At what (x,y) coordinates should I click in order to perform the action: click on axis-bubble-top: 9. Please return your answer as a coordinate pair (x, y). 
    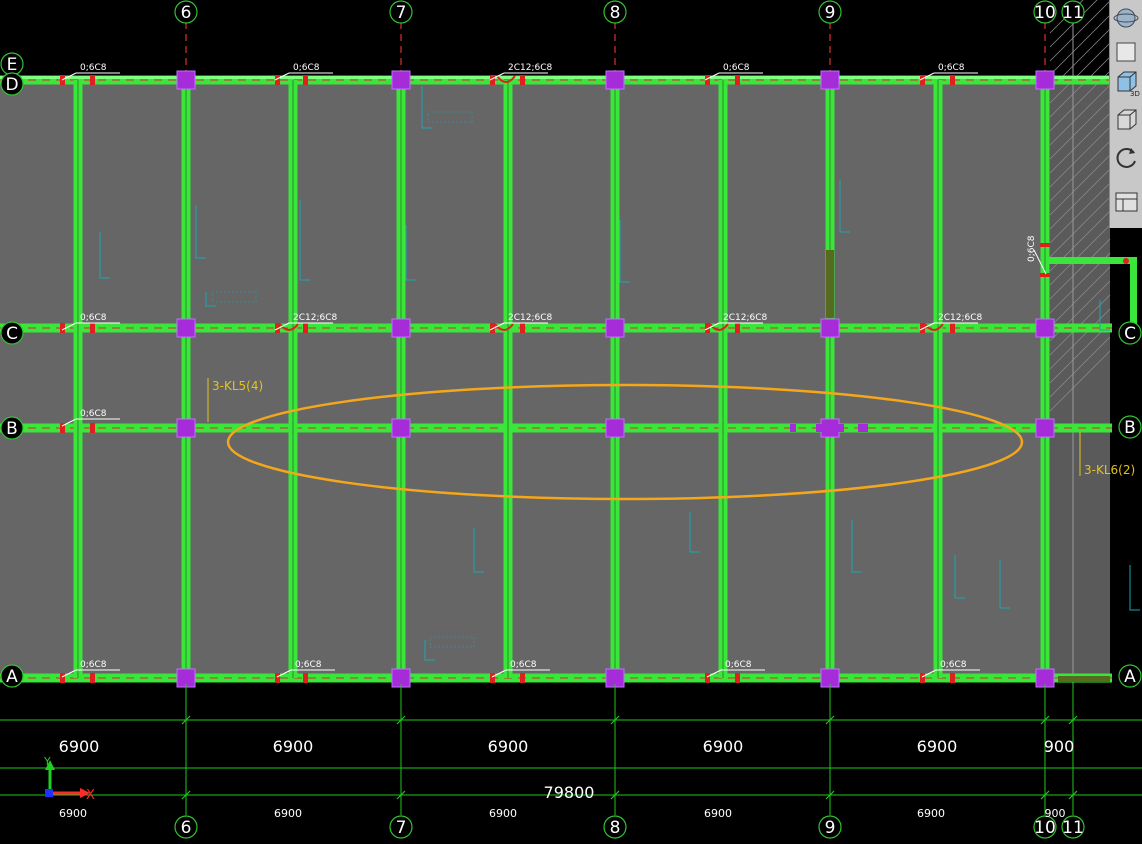
    Looking at the image, I should click on (830, 13).